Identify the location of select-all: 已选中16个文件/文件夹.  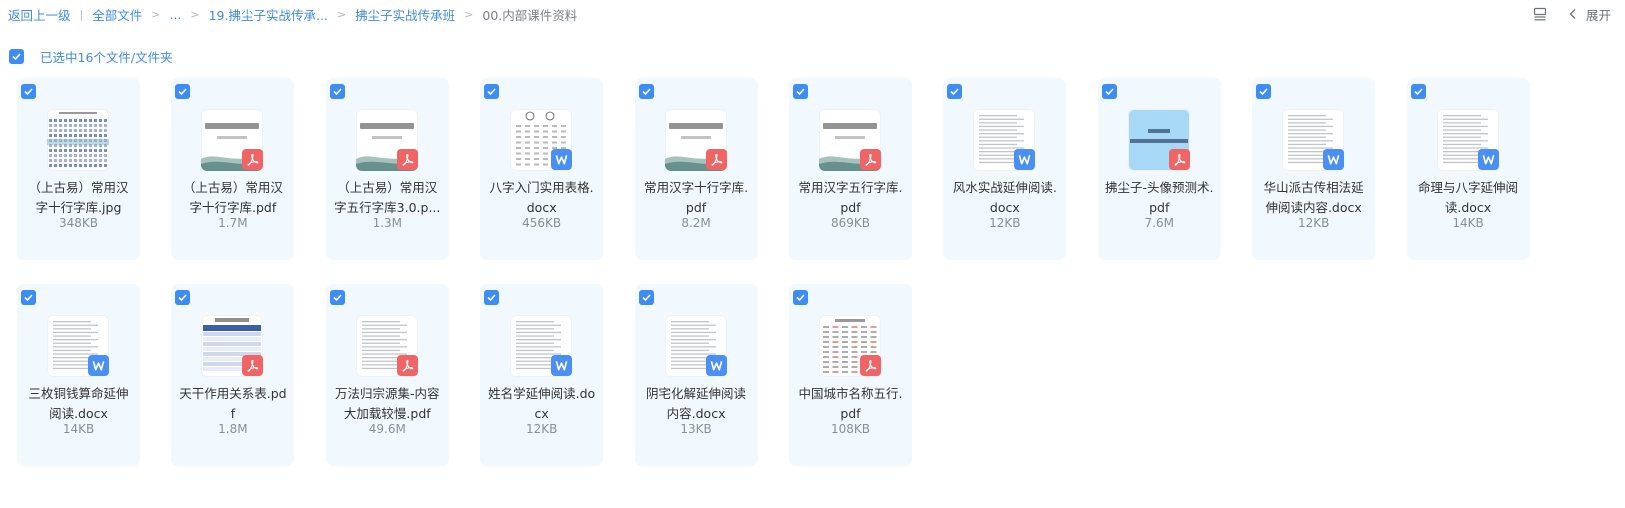
(91, 56).